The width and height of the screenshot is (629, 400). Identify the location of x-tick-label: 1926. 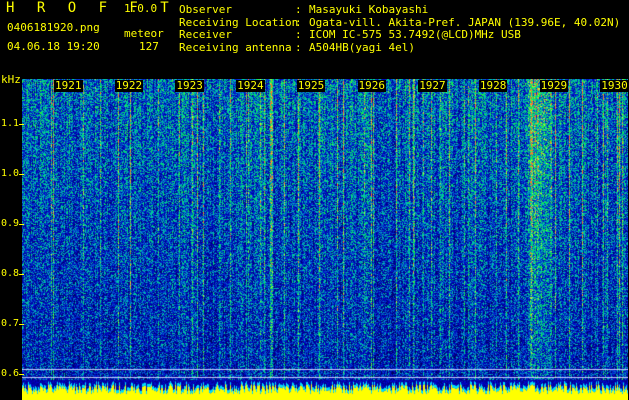
(371, 85).